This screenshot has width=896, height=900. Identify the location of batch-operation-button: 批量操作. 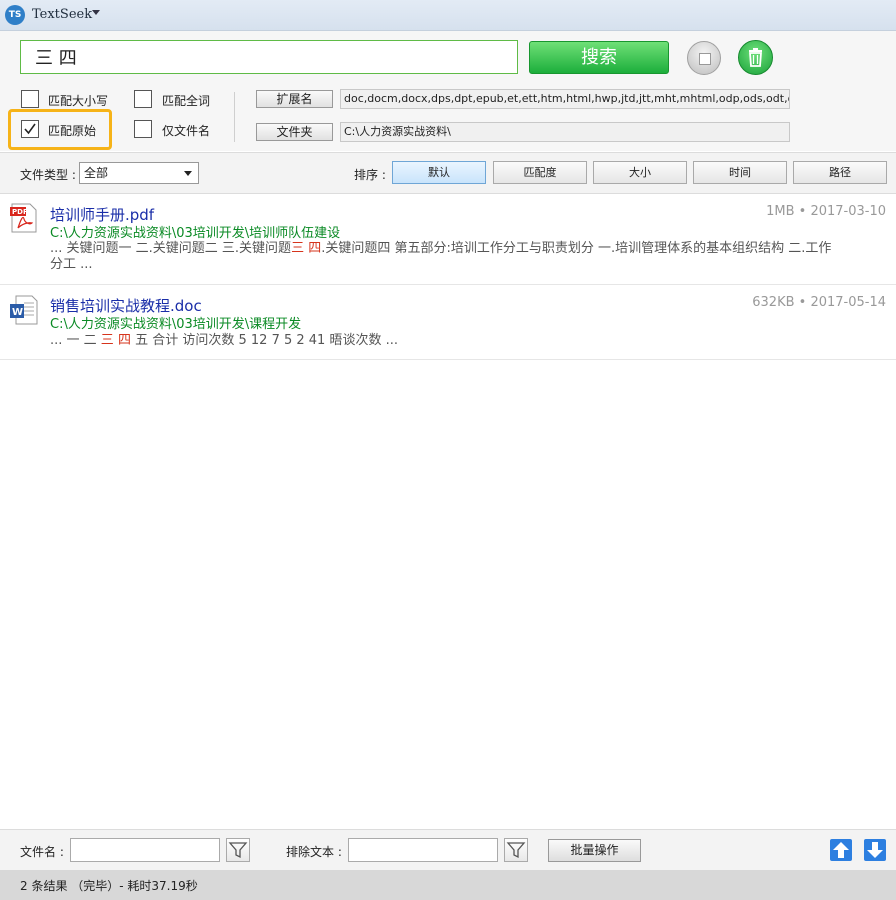
(594, 850).